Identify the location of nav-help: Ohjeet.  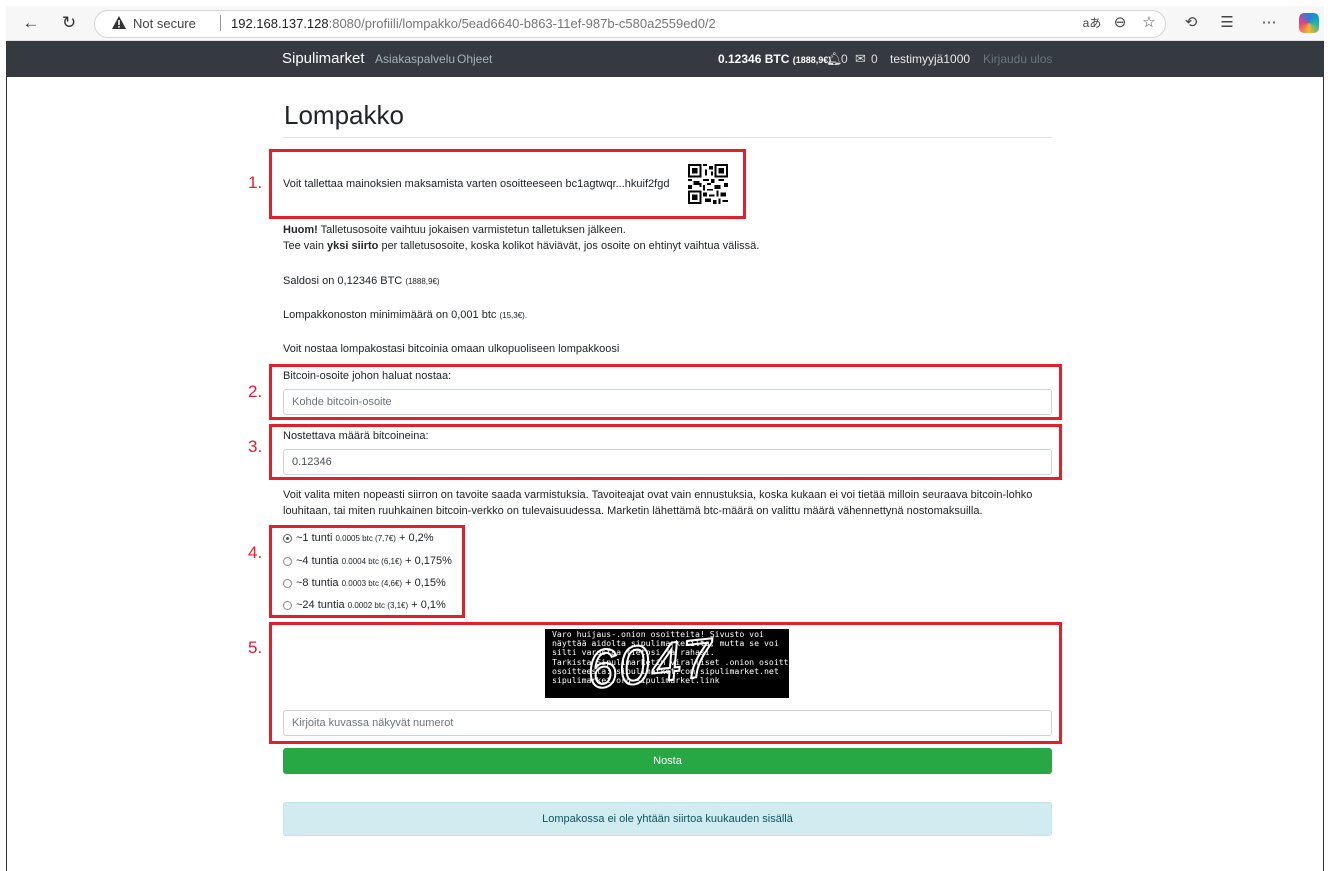
(474, 59).